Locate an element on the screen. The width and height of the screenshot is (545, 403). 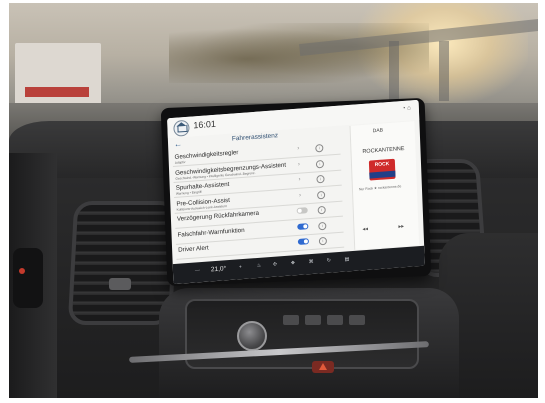
temp-up-icon: + is located at coordinates (240, 267).